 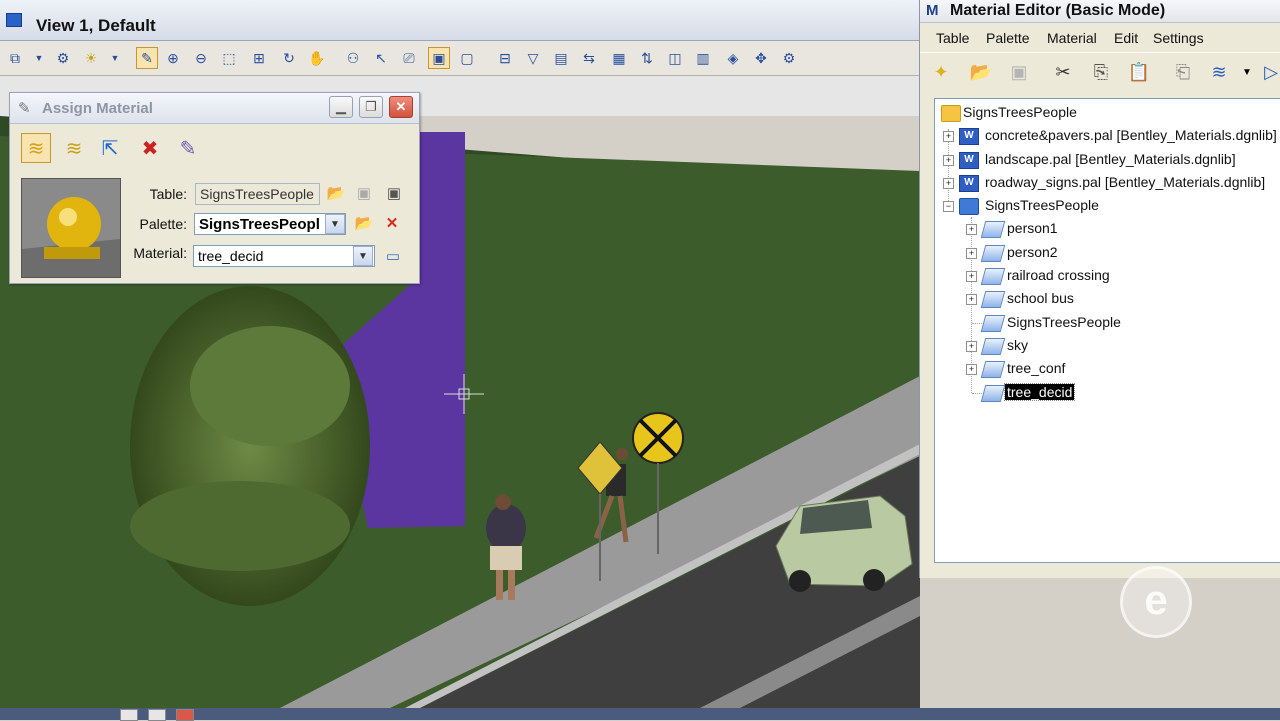 I want to click on menu-edit: Edit, so click(x=1126, y=38).